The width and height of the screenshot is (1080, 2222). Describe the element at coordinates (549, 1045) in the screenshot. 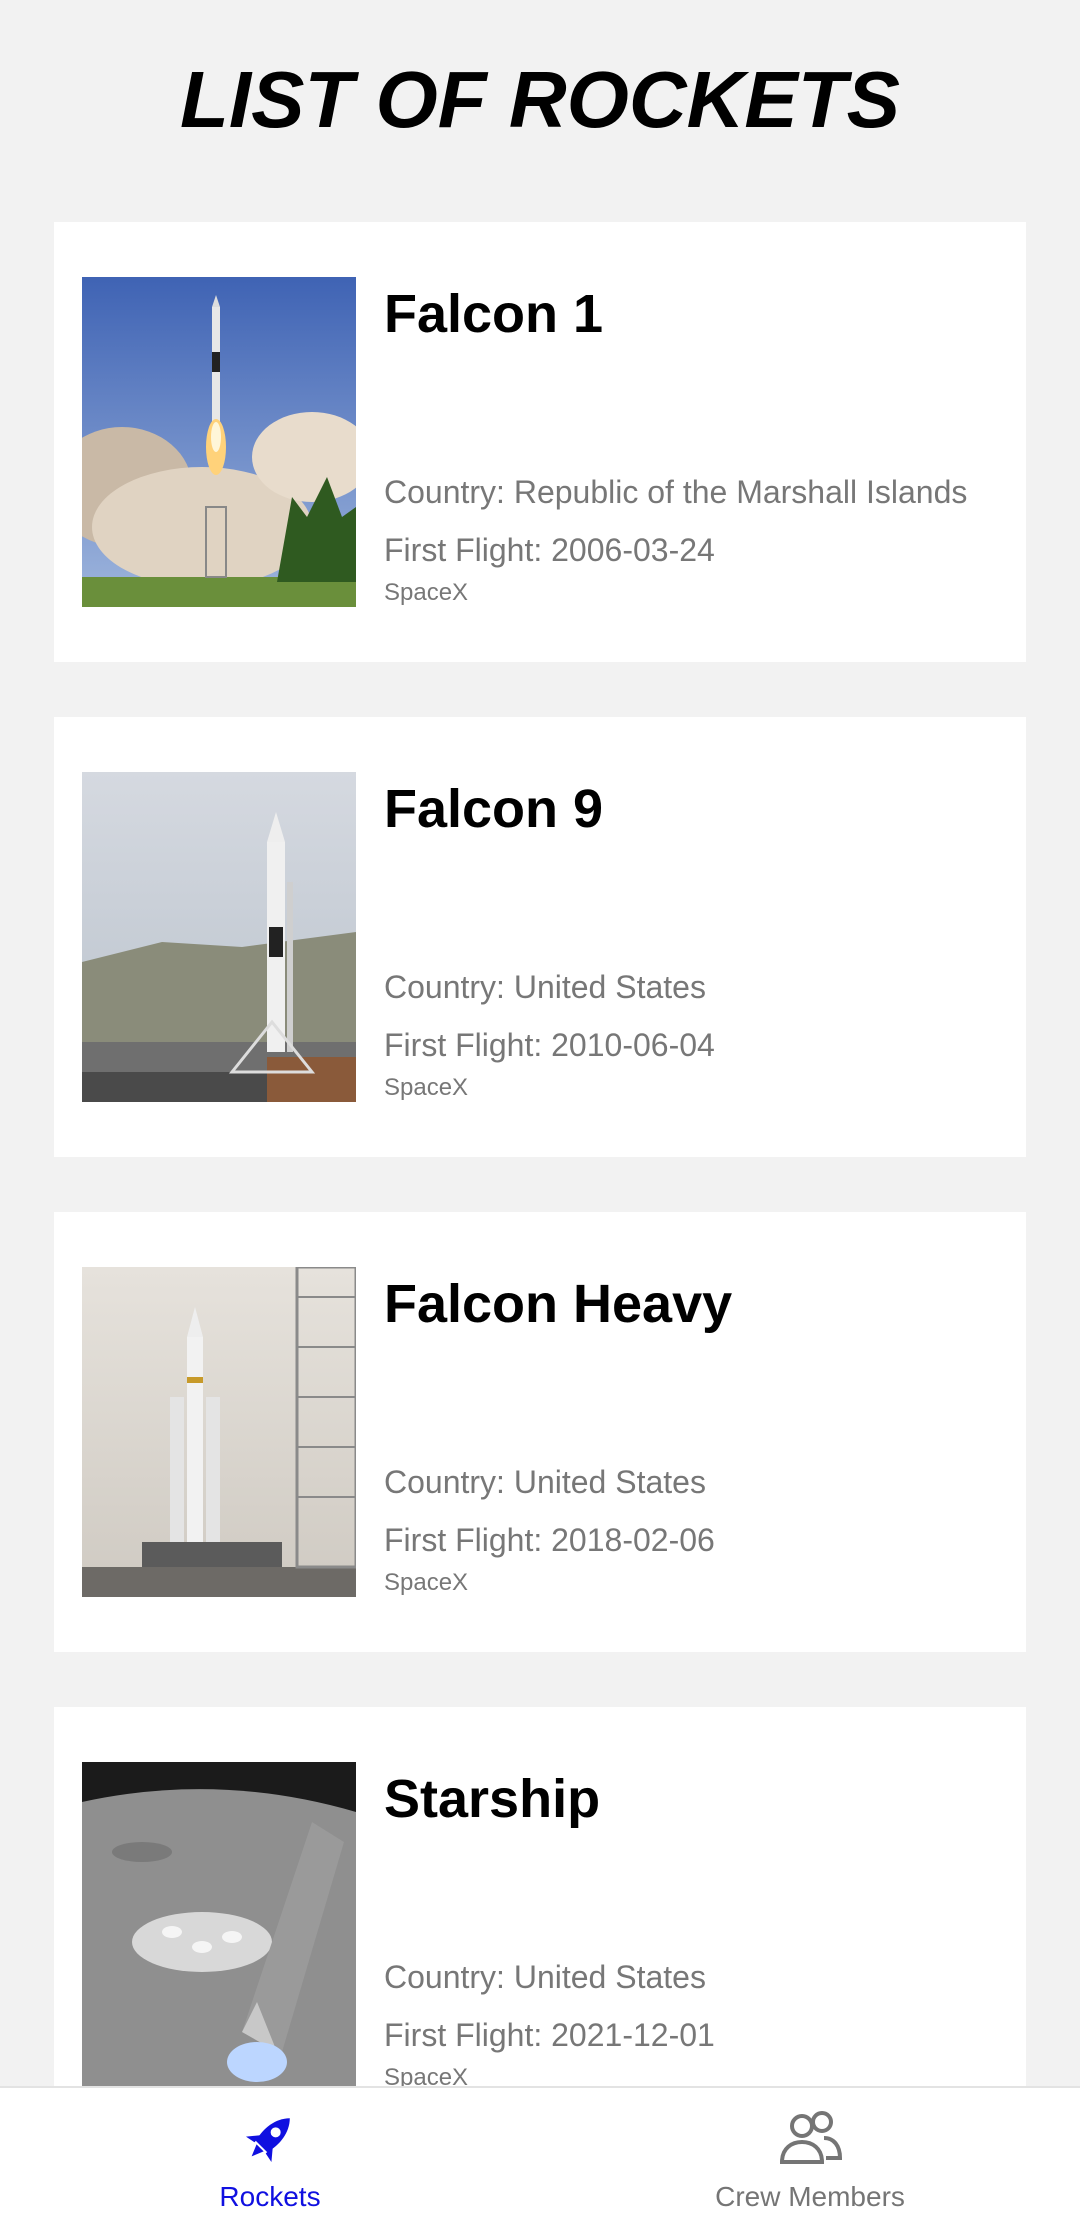

I see `rocket-first-flight: First Flight: 2010-06-04` at that location.